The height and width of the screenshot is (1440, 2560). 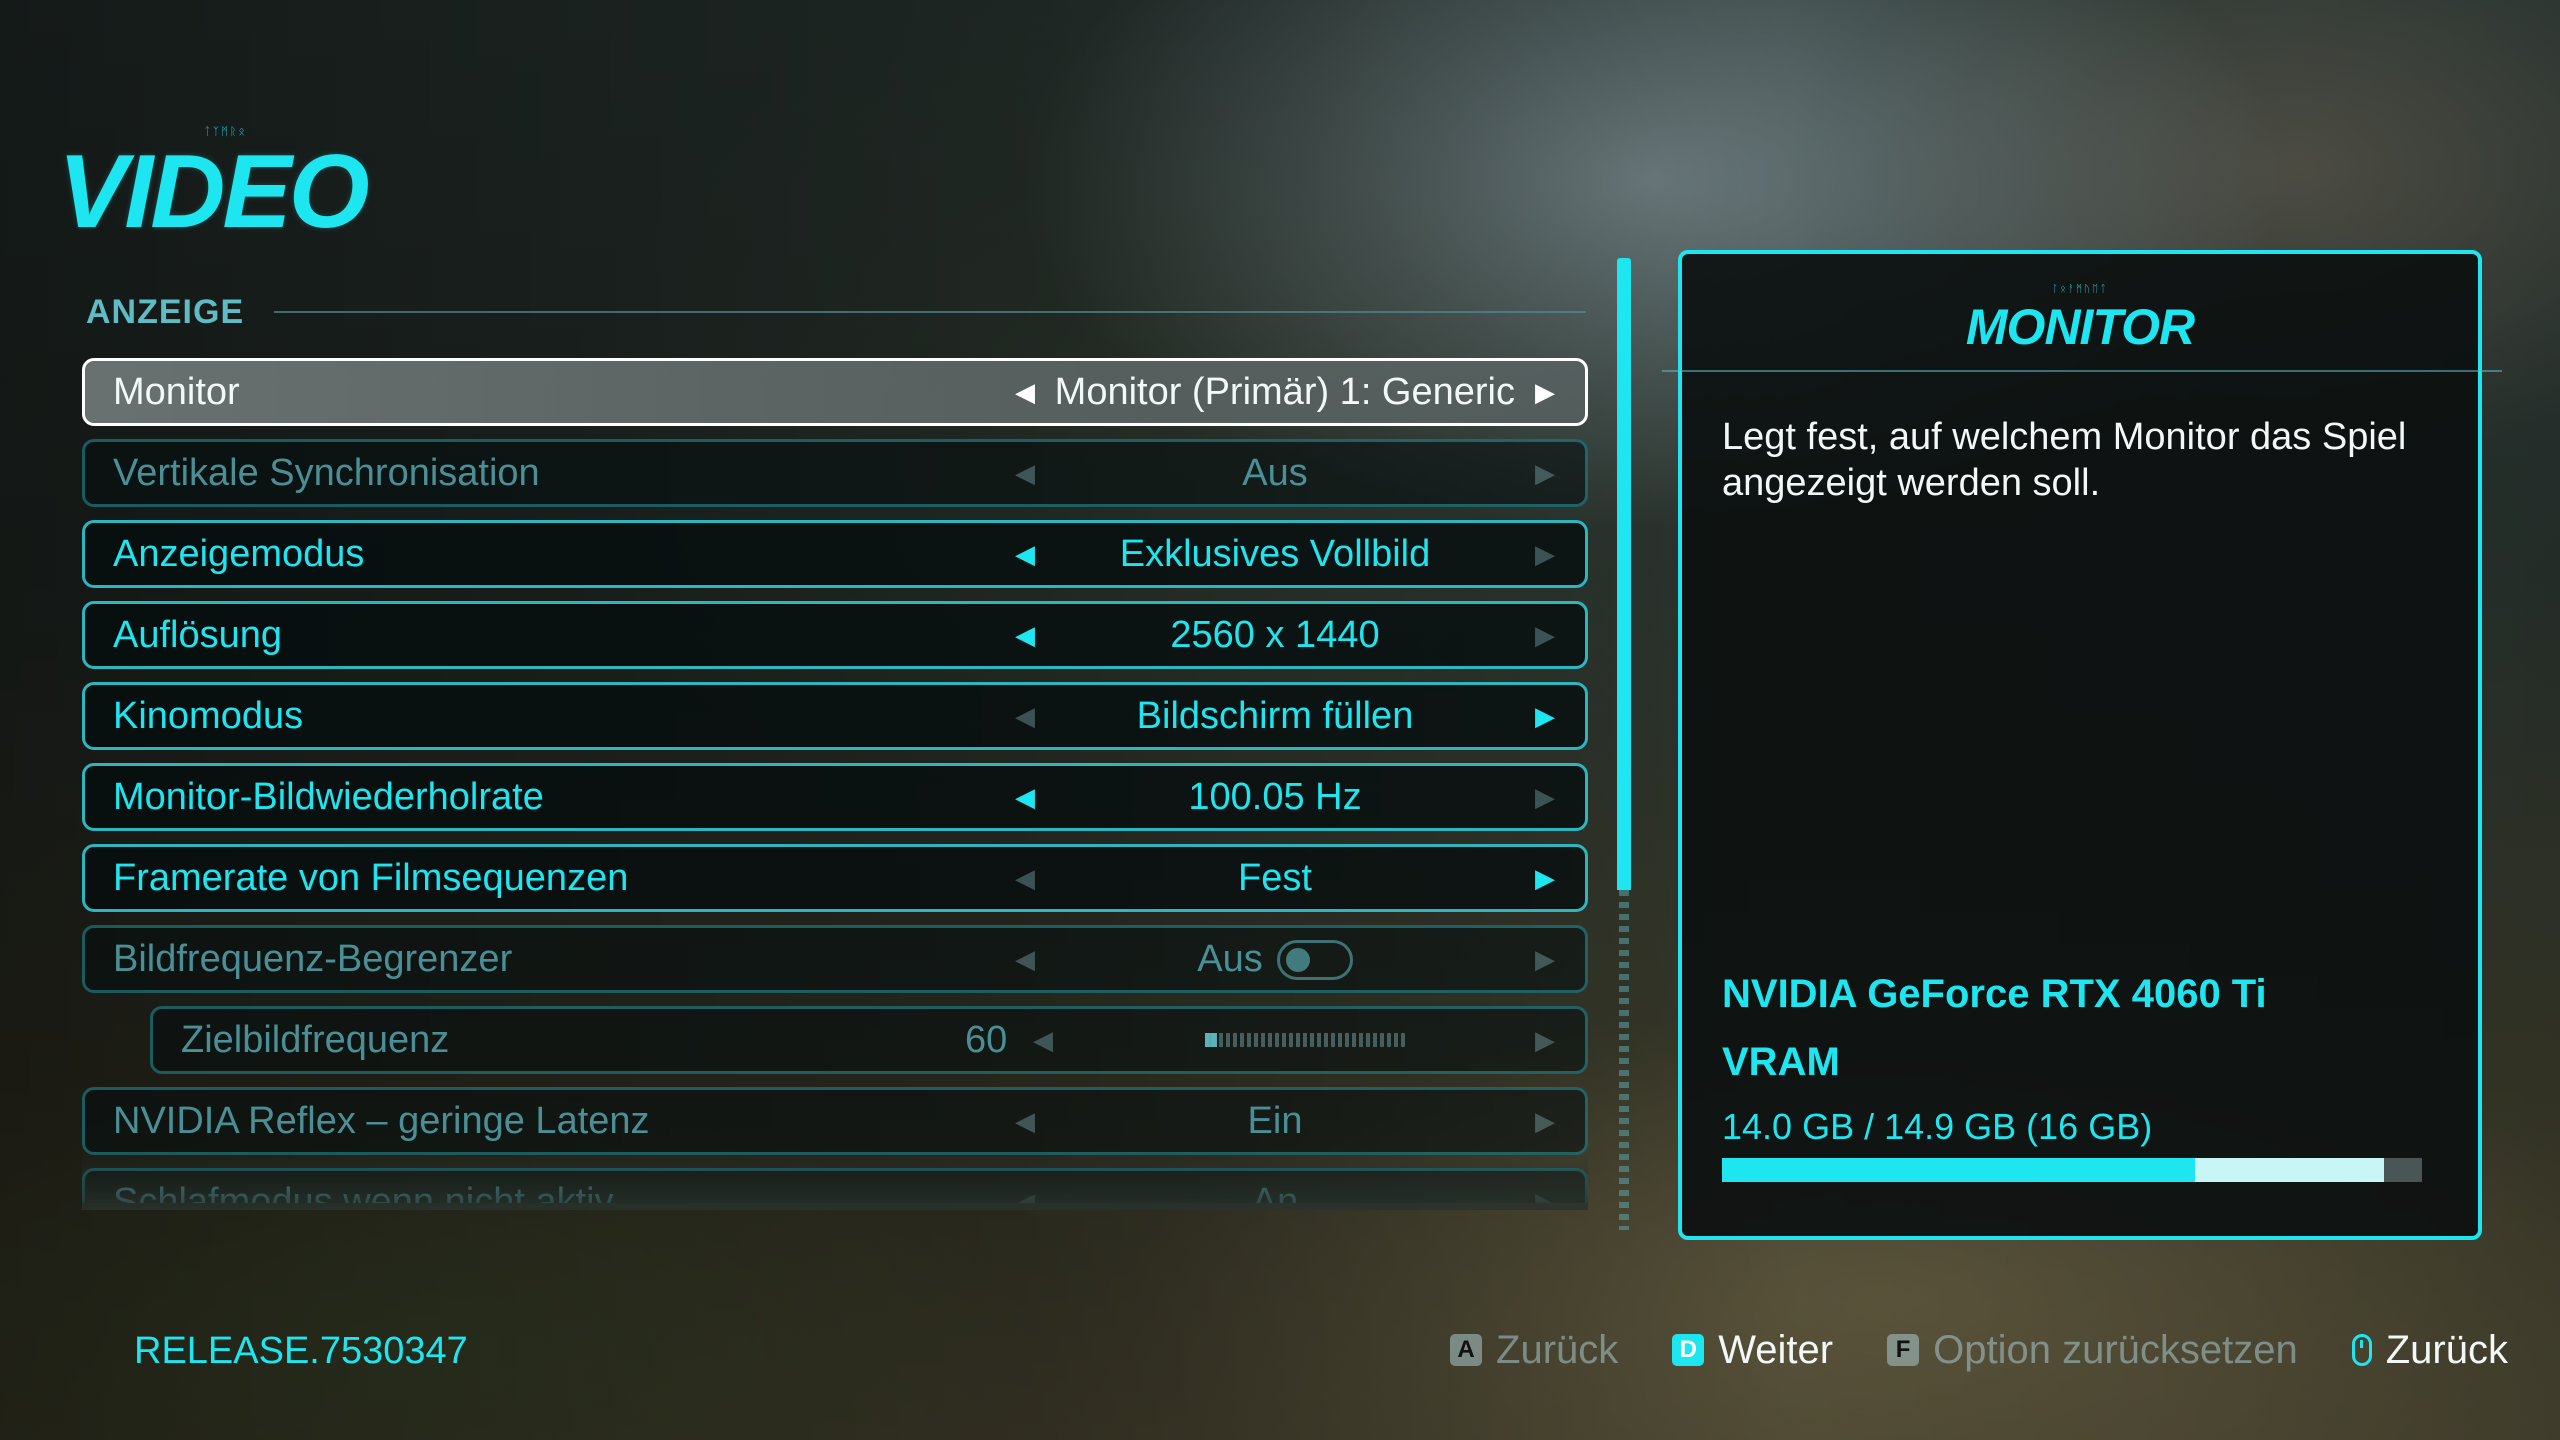 What do you see at coordinates (1211, 1040) in the screenshot?
I see `slider-fill` at bounding box center [1211, 1040].